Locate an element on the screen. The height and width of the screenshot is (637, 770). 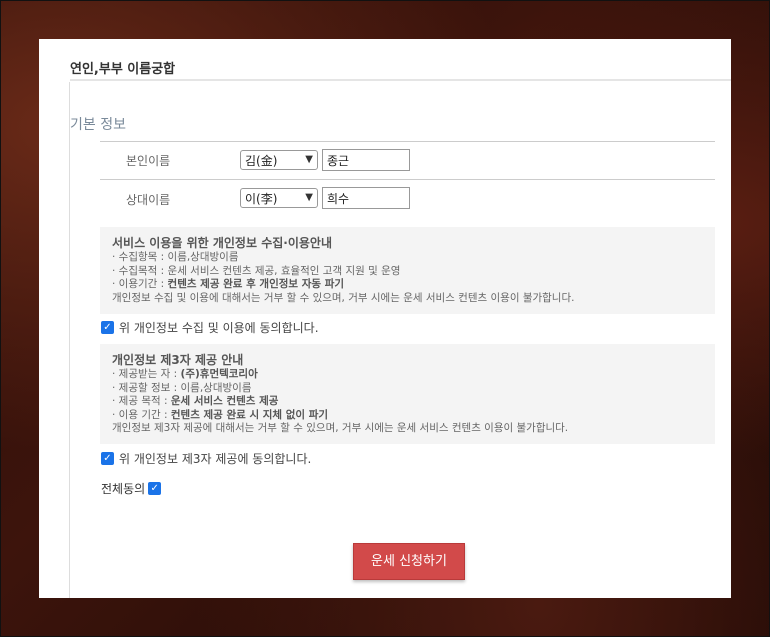
privacy-notice-line: · 이용기간 : 컨텐츠 제공 완료 후 개인정보 자동 파기 is located at coordinates (228, 284).